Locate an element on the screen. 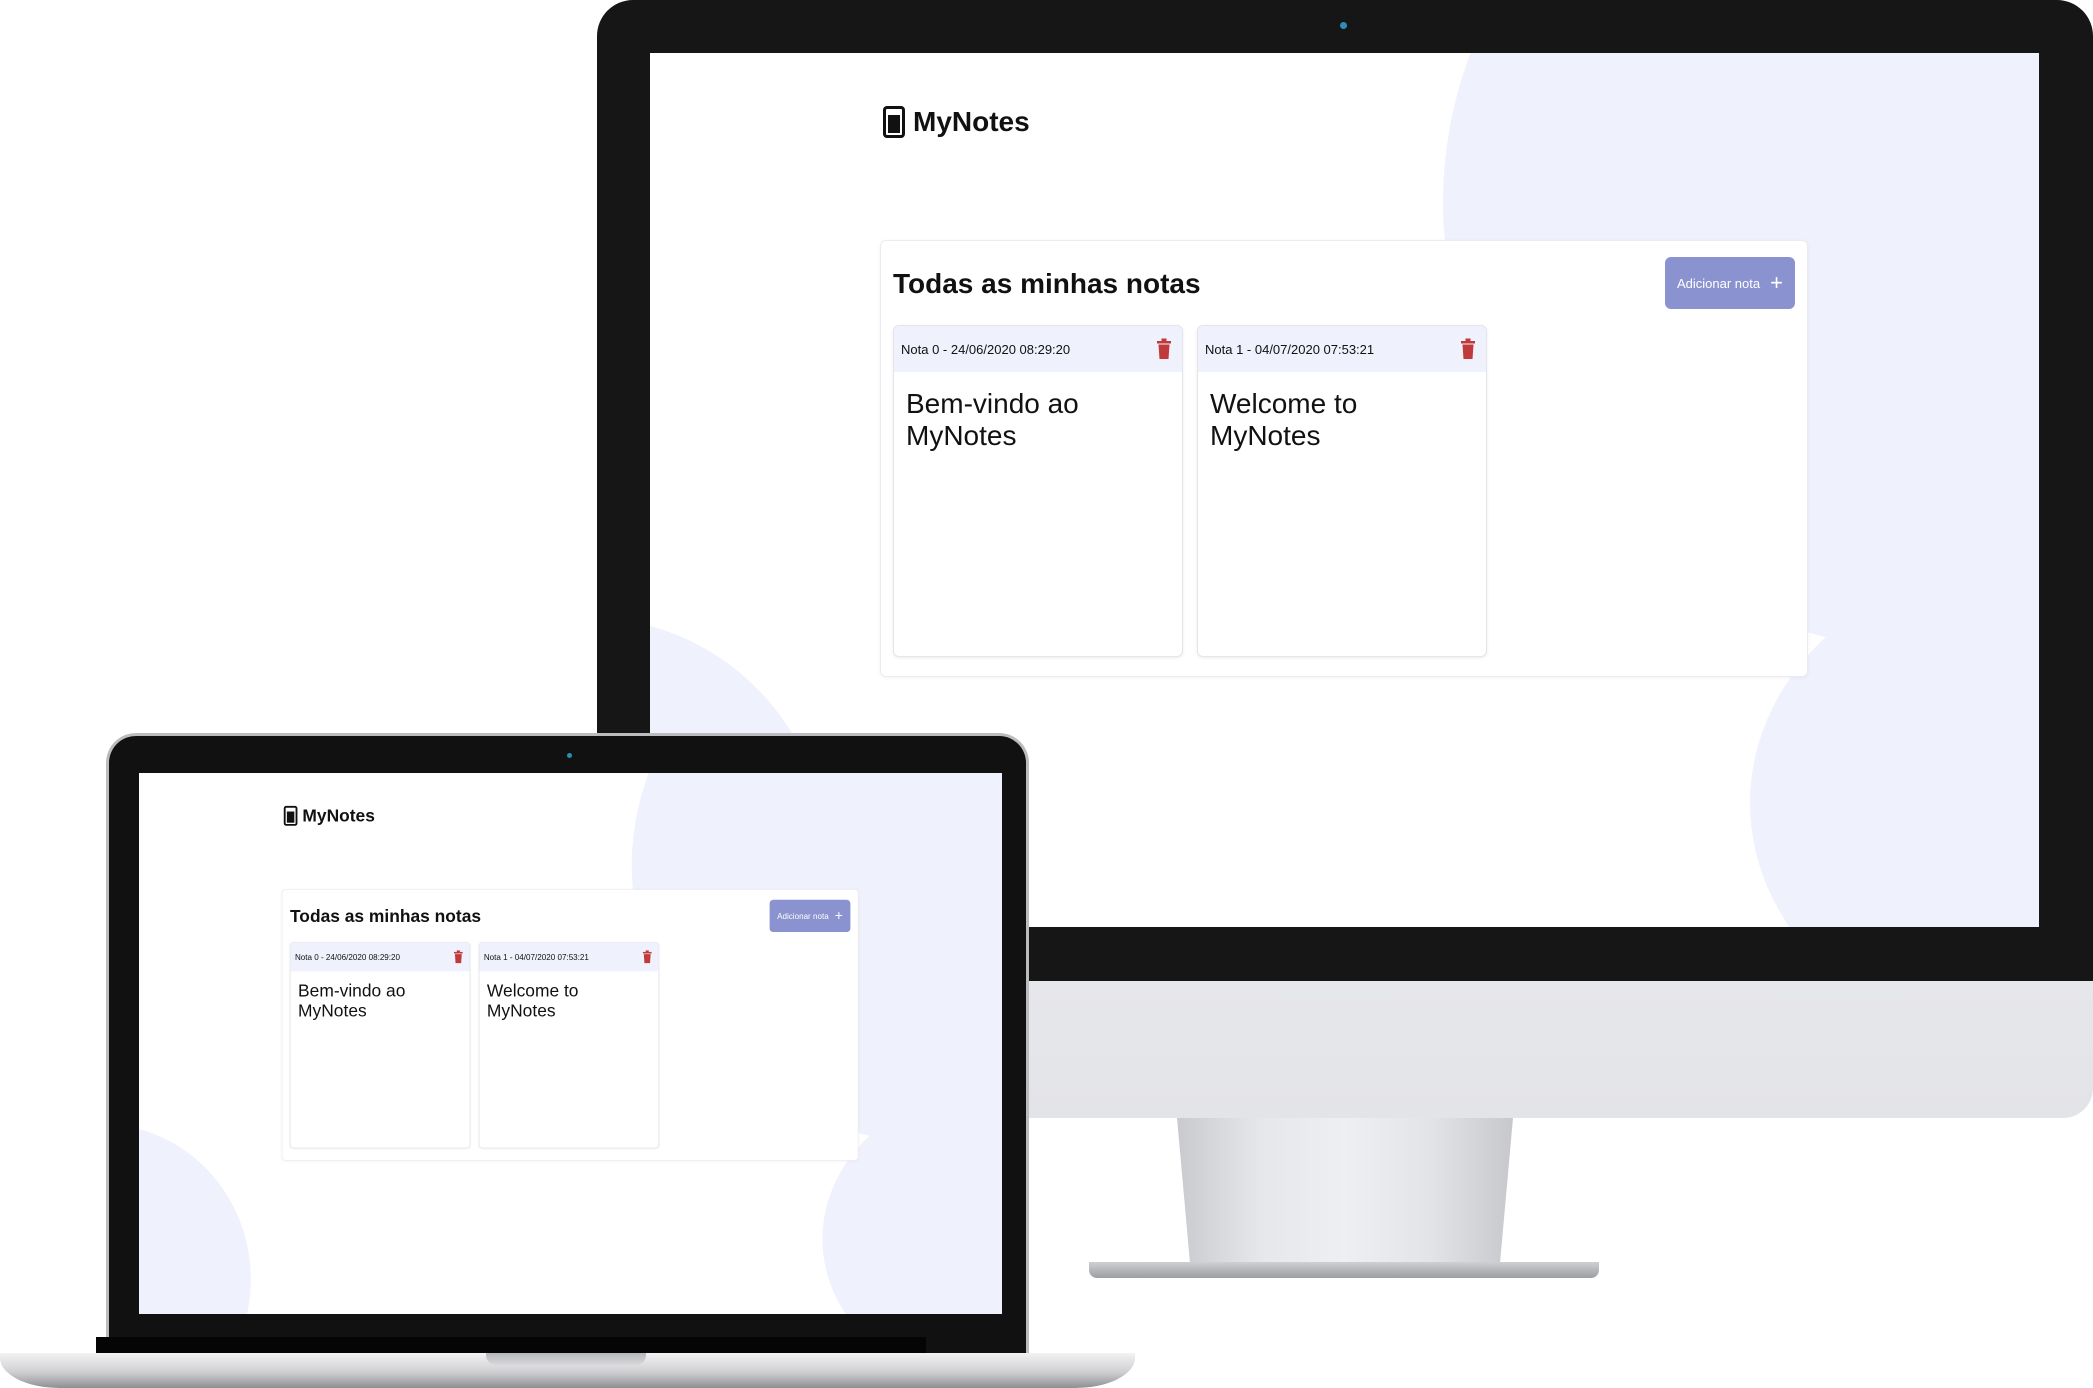  laptop-notch is located at coordinates (566, 1359).